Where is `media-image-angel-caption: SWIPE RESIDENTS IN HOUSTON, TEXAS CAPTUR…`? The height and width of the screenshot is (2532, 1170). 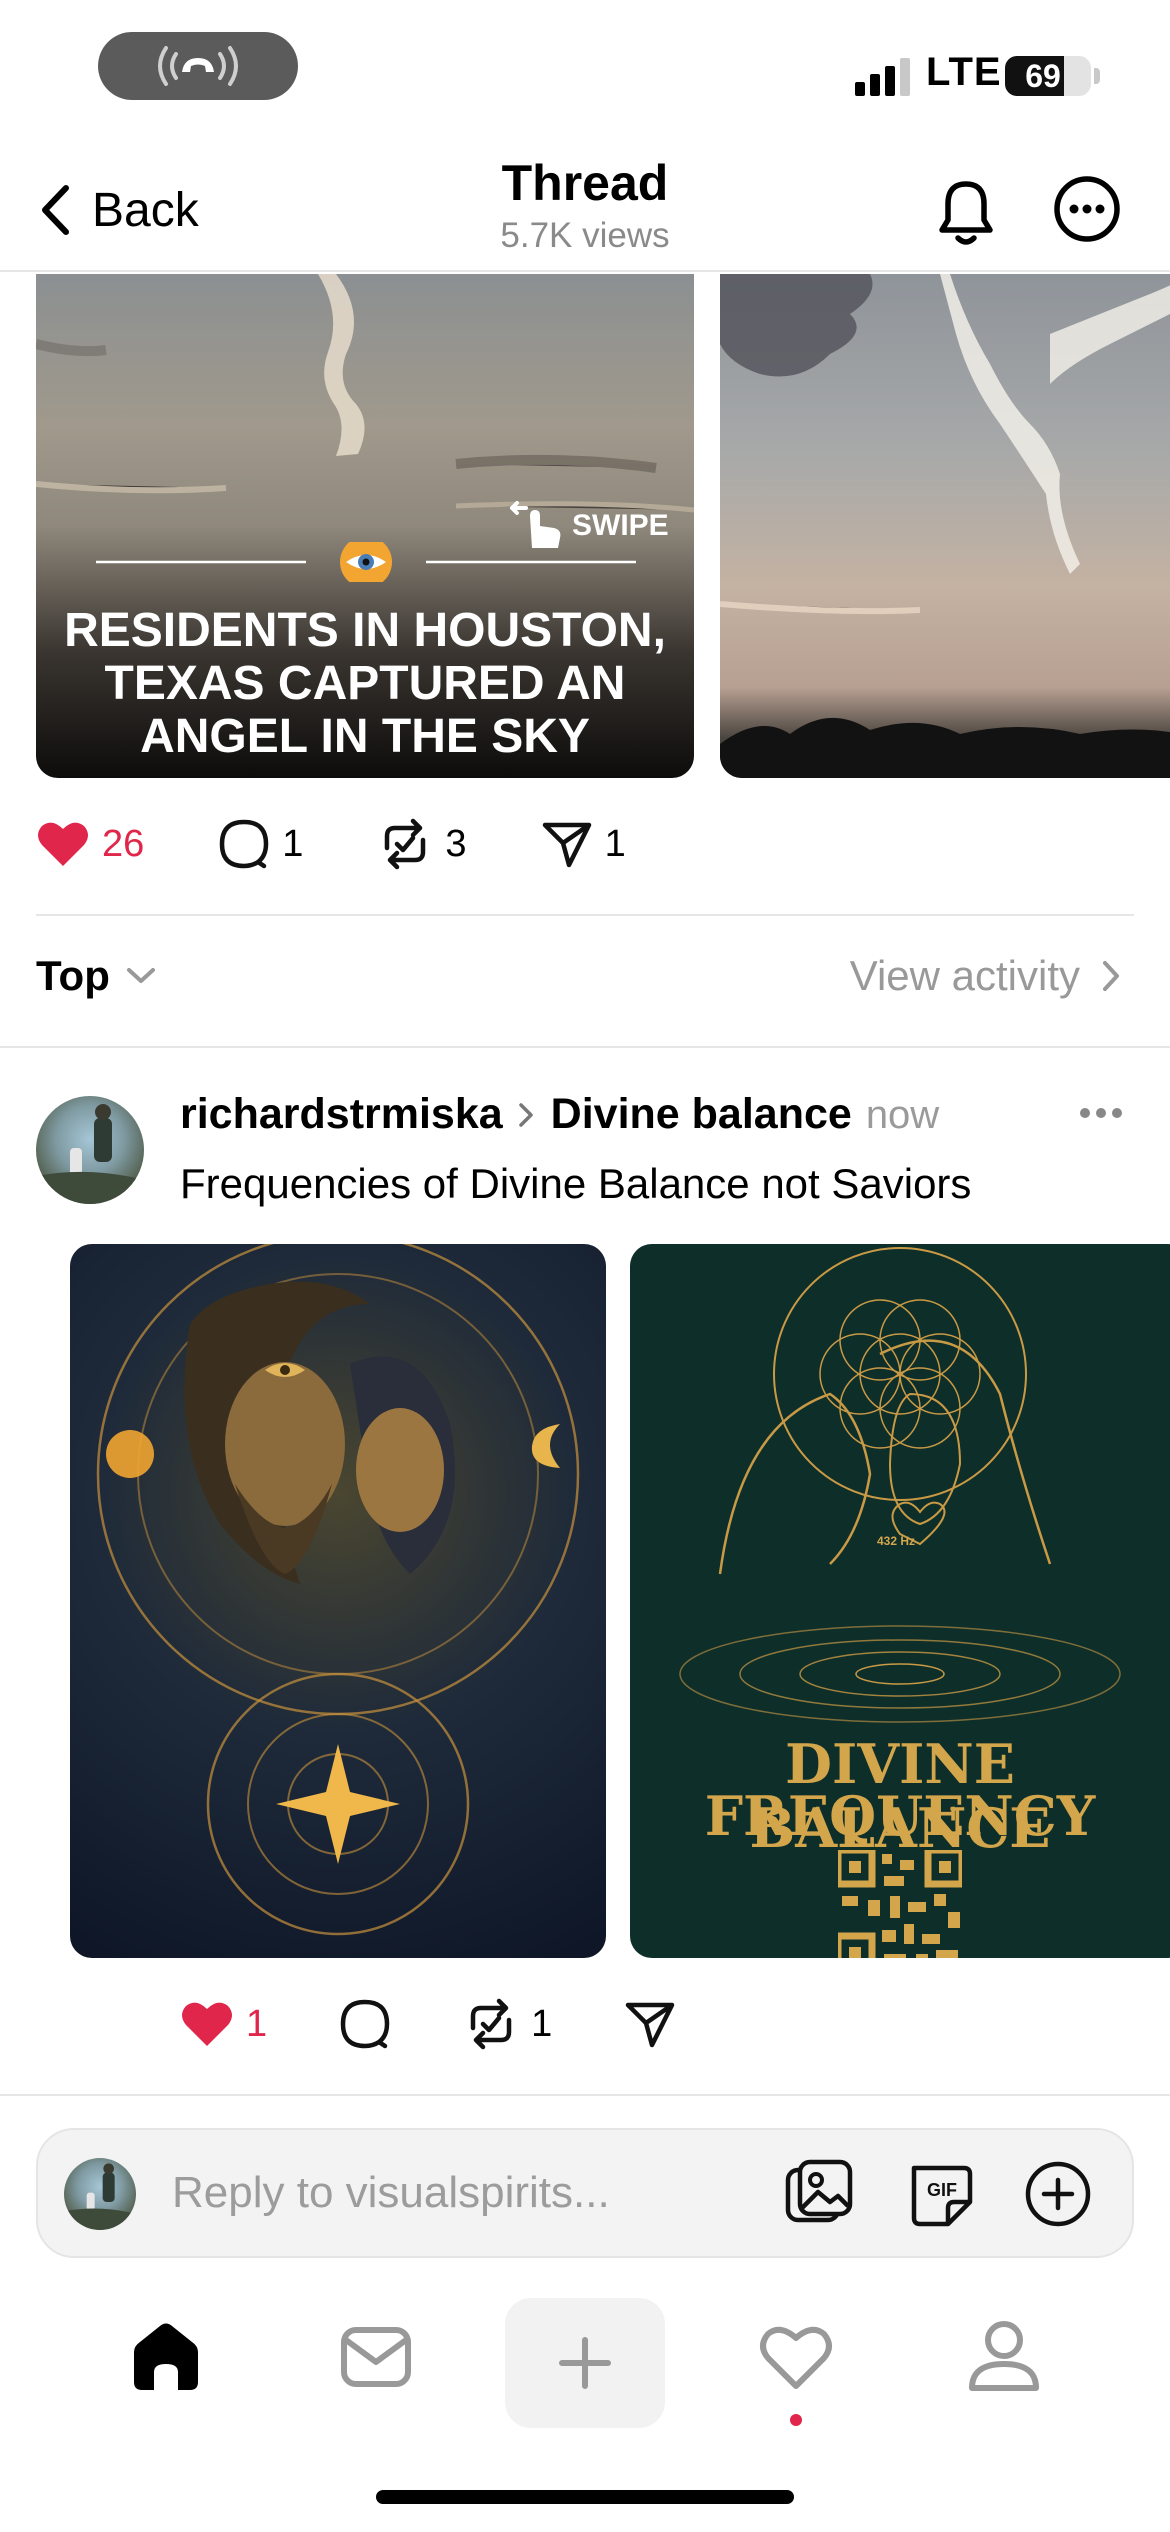 media-image-angel-caption: SWIPE RESIDENTS IN HOUSTON, TEXAS CAPTUR… is located at coordinates (365, 526).